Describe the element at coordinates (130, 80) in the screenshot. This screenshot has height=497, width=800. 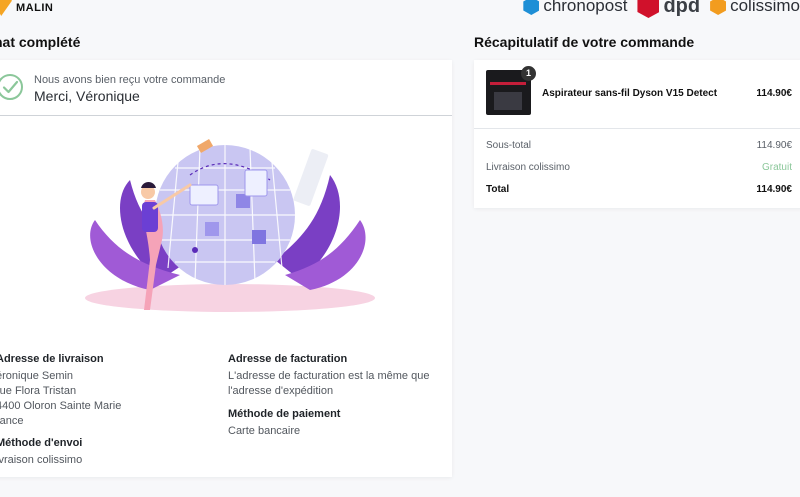
I see `confirmation-subtitle: Nous avons bien reçu votre commande` at that location.